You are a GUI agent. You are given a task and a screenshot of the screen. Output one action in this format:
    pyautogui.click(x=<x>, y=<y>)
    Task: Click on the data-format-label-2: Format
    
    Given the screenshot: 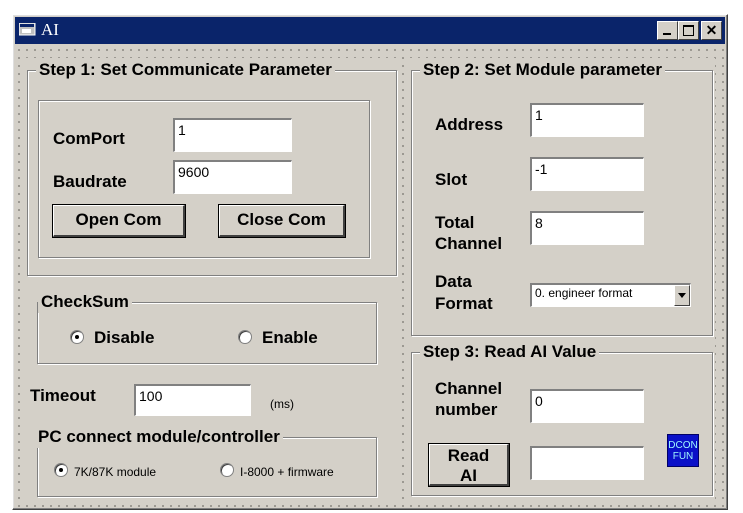 What is the action you would take?
    pyautogui.click(x=464, y=303)
    